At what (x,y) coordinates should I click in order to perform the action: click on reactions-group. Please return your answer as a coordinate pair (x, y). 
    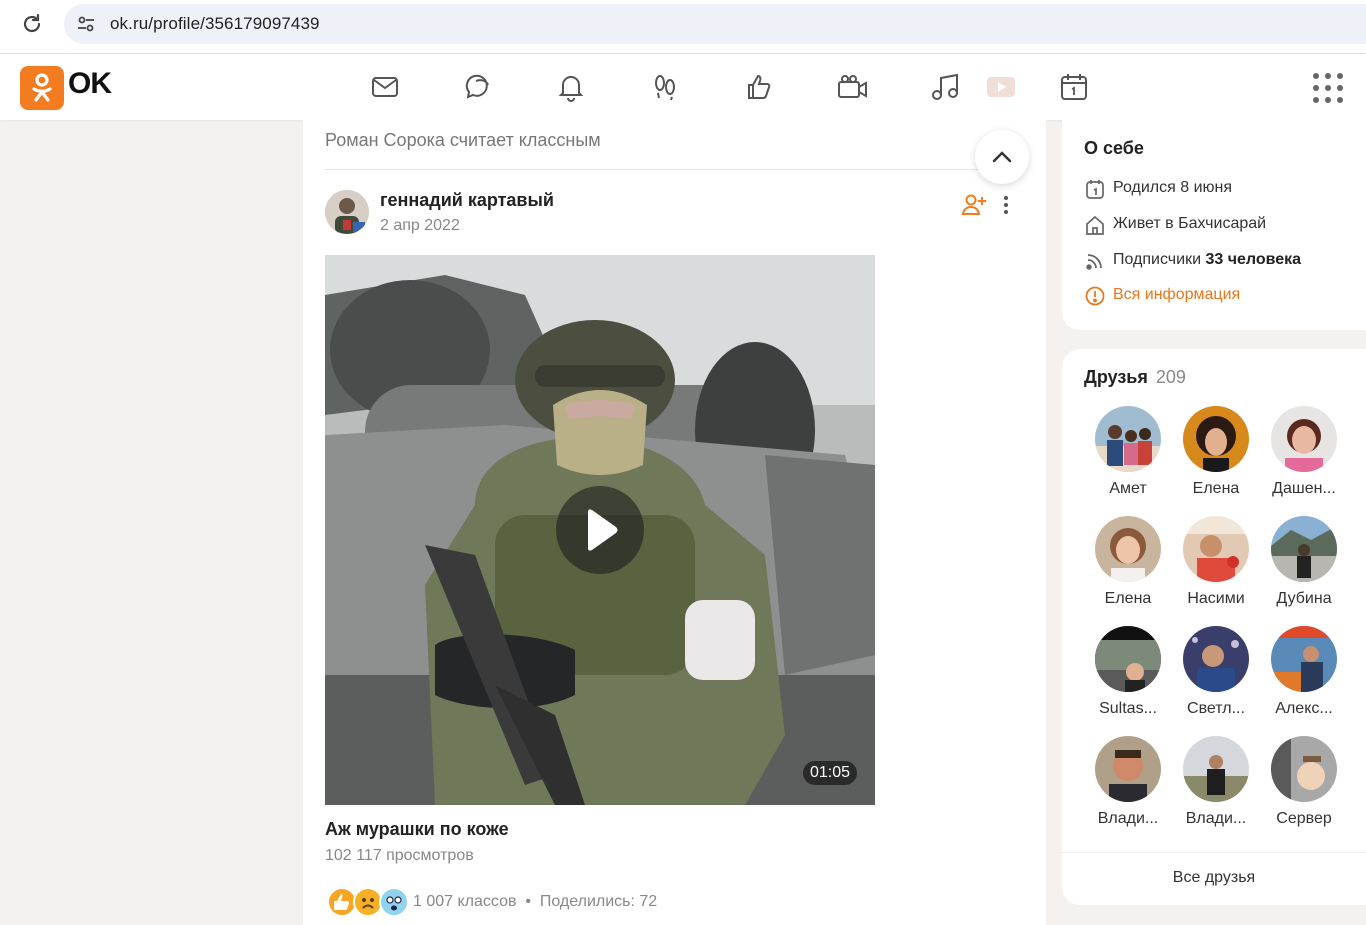
    Looking at the image, I should click on (369, 902).